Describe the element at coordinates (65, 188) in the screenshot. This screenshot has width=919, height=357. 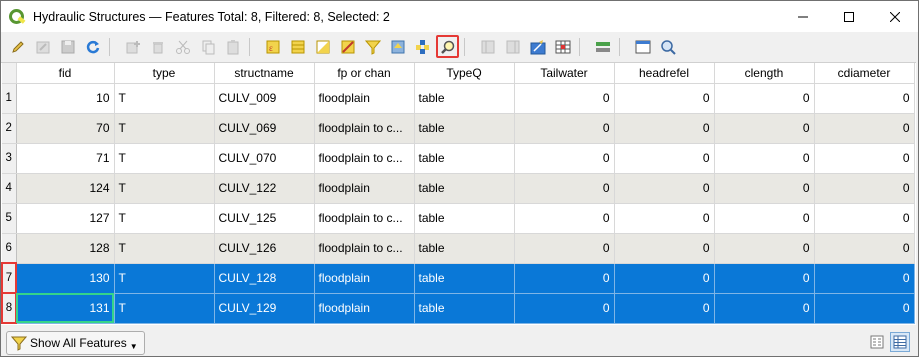
I see `table-cell-fid: 124` at that location.